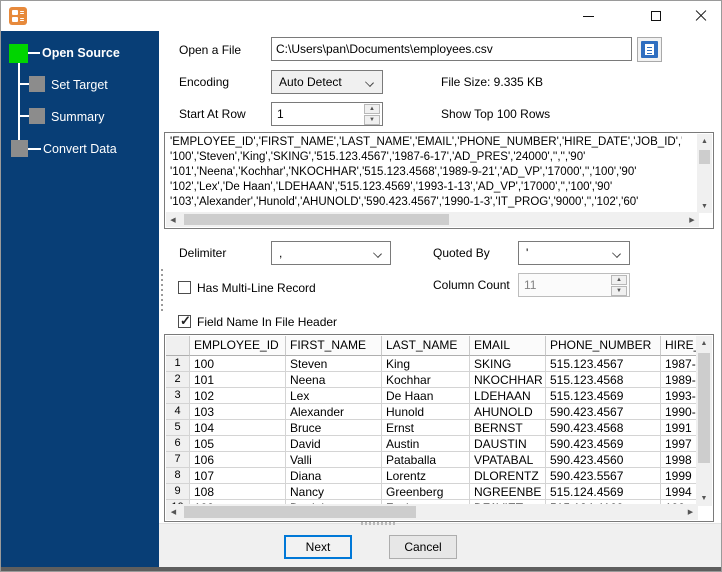  What do you see at coordinates (679, 444) in the screenshot?
I see `grid-cell: 1997` at bounding box center [679, 444].